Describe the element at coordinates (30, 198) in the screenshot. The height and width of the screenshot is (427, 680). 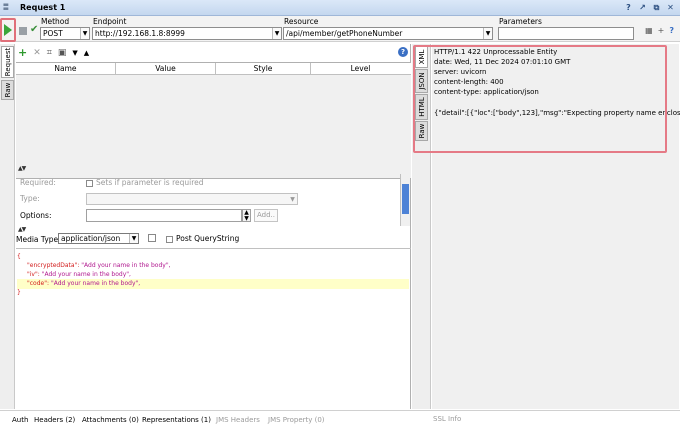
I see `type-label: Type:` at that location.